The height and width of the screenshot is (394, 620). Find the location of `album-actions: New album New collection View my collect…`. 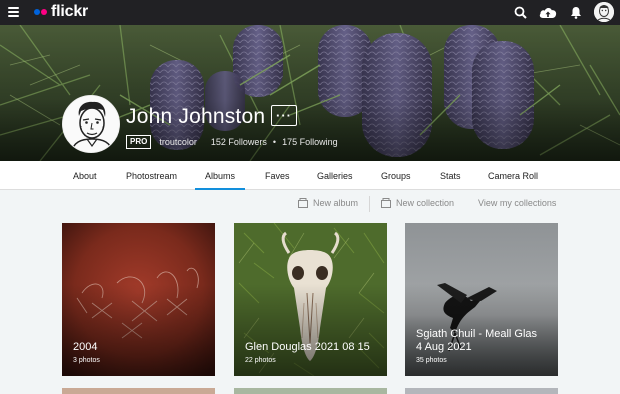

album-actions: New album New collection View my collect… is located at coordinates (310, 205).